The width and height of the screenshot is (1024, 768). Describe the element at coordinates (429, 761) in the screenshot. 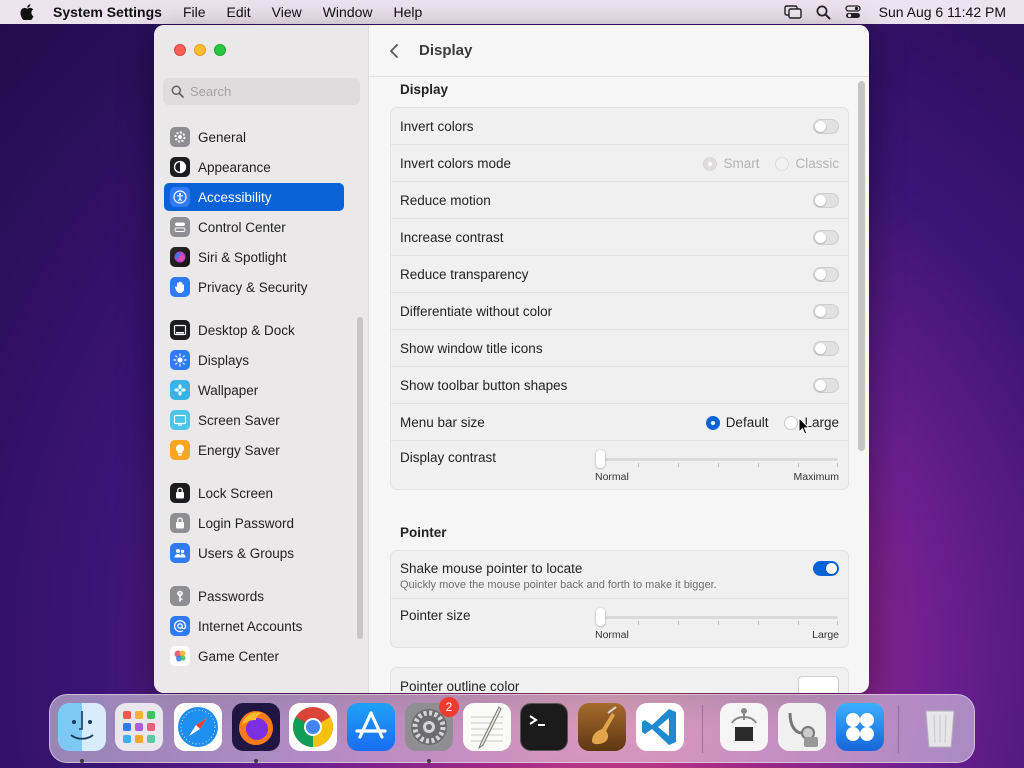

I see `running-indicator` at that location.